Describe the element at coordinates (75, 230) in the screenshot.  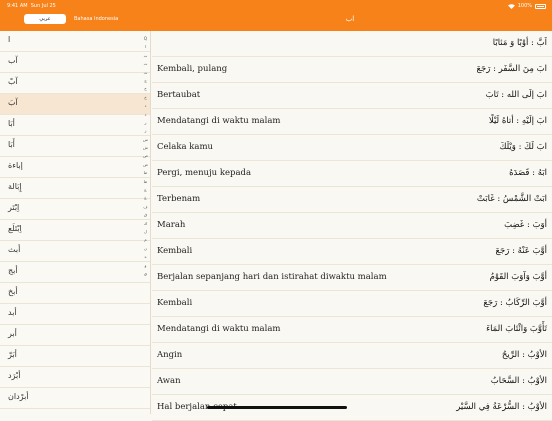
I see `sidebar-word-item: اِبْتَلَع` at that location.